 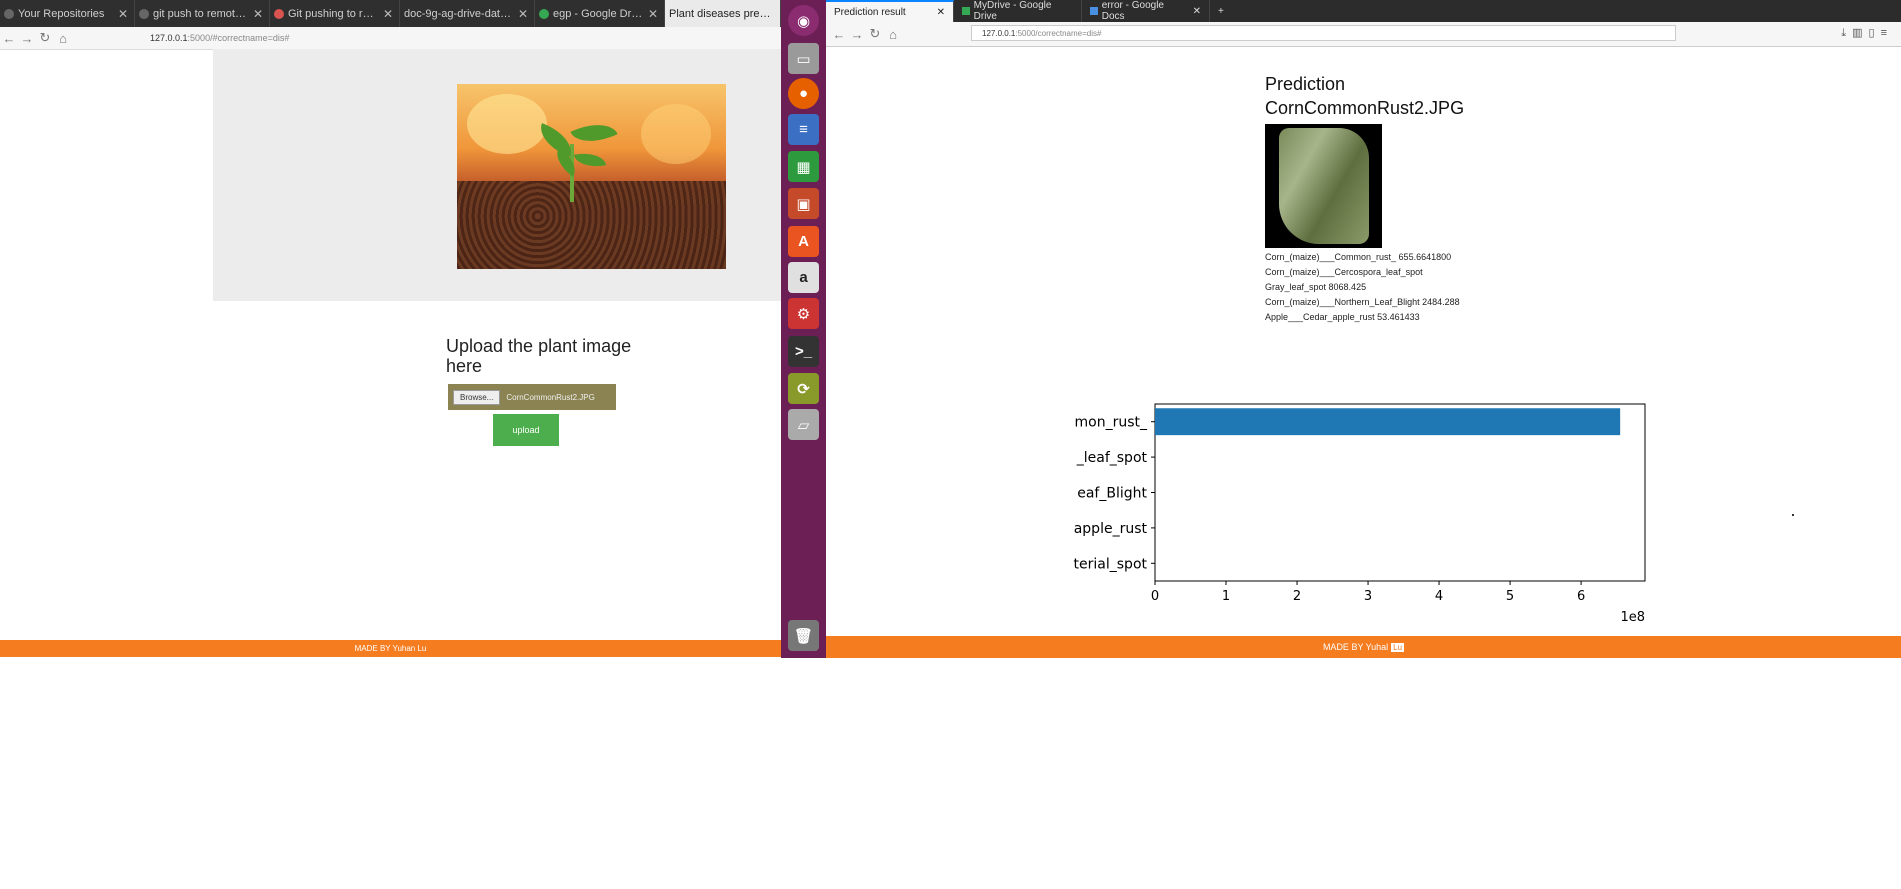 I want to click on x-offset-label: 1e8, so click(x=1632, y=617).